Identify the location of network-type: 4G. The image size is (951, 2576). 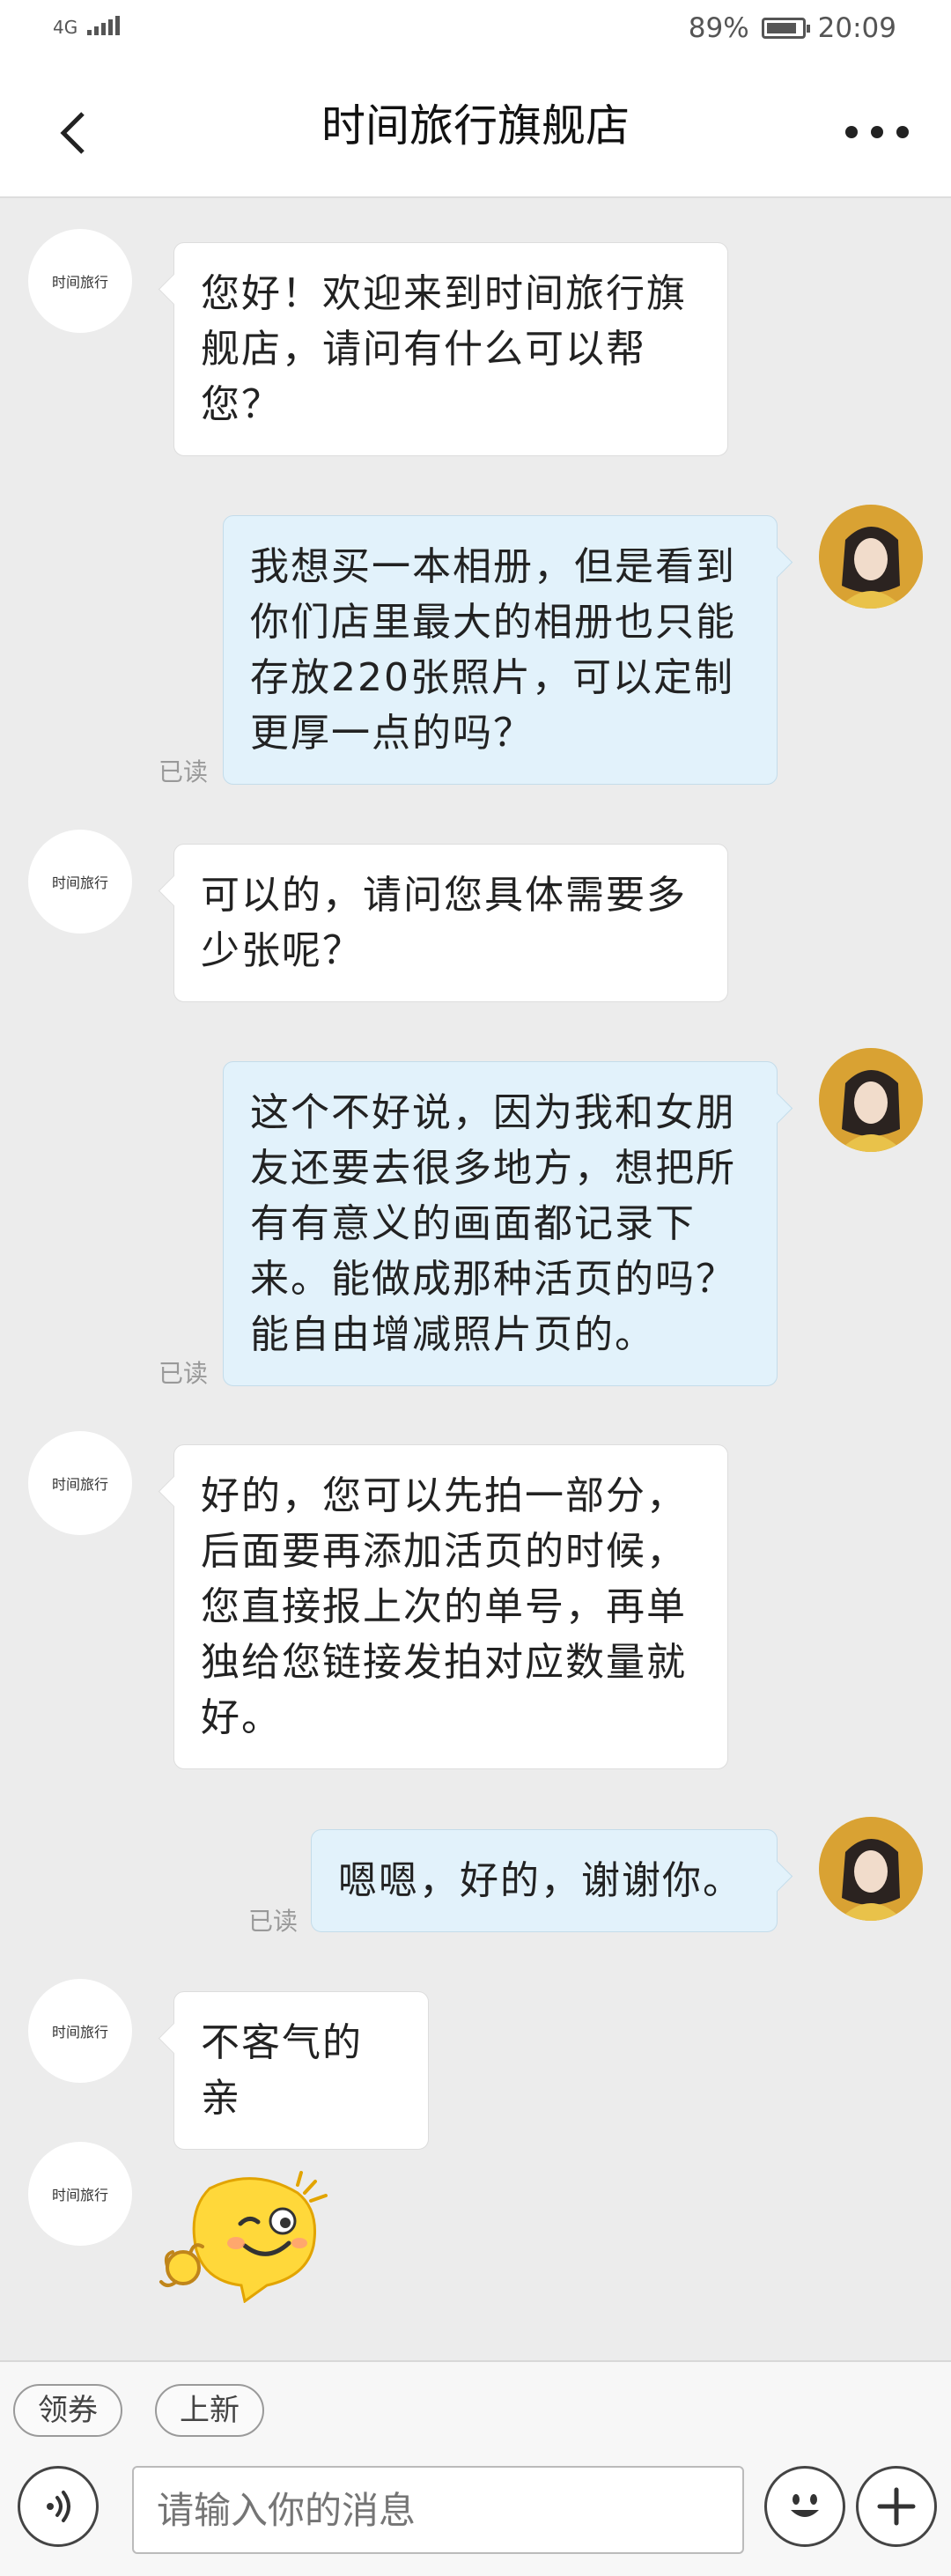
(66, 27).